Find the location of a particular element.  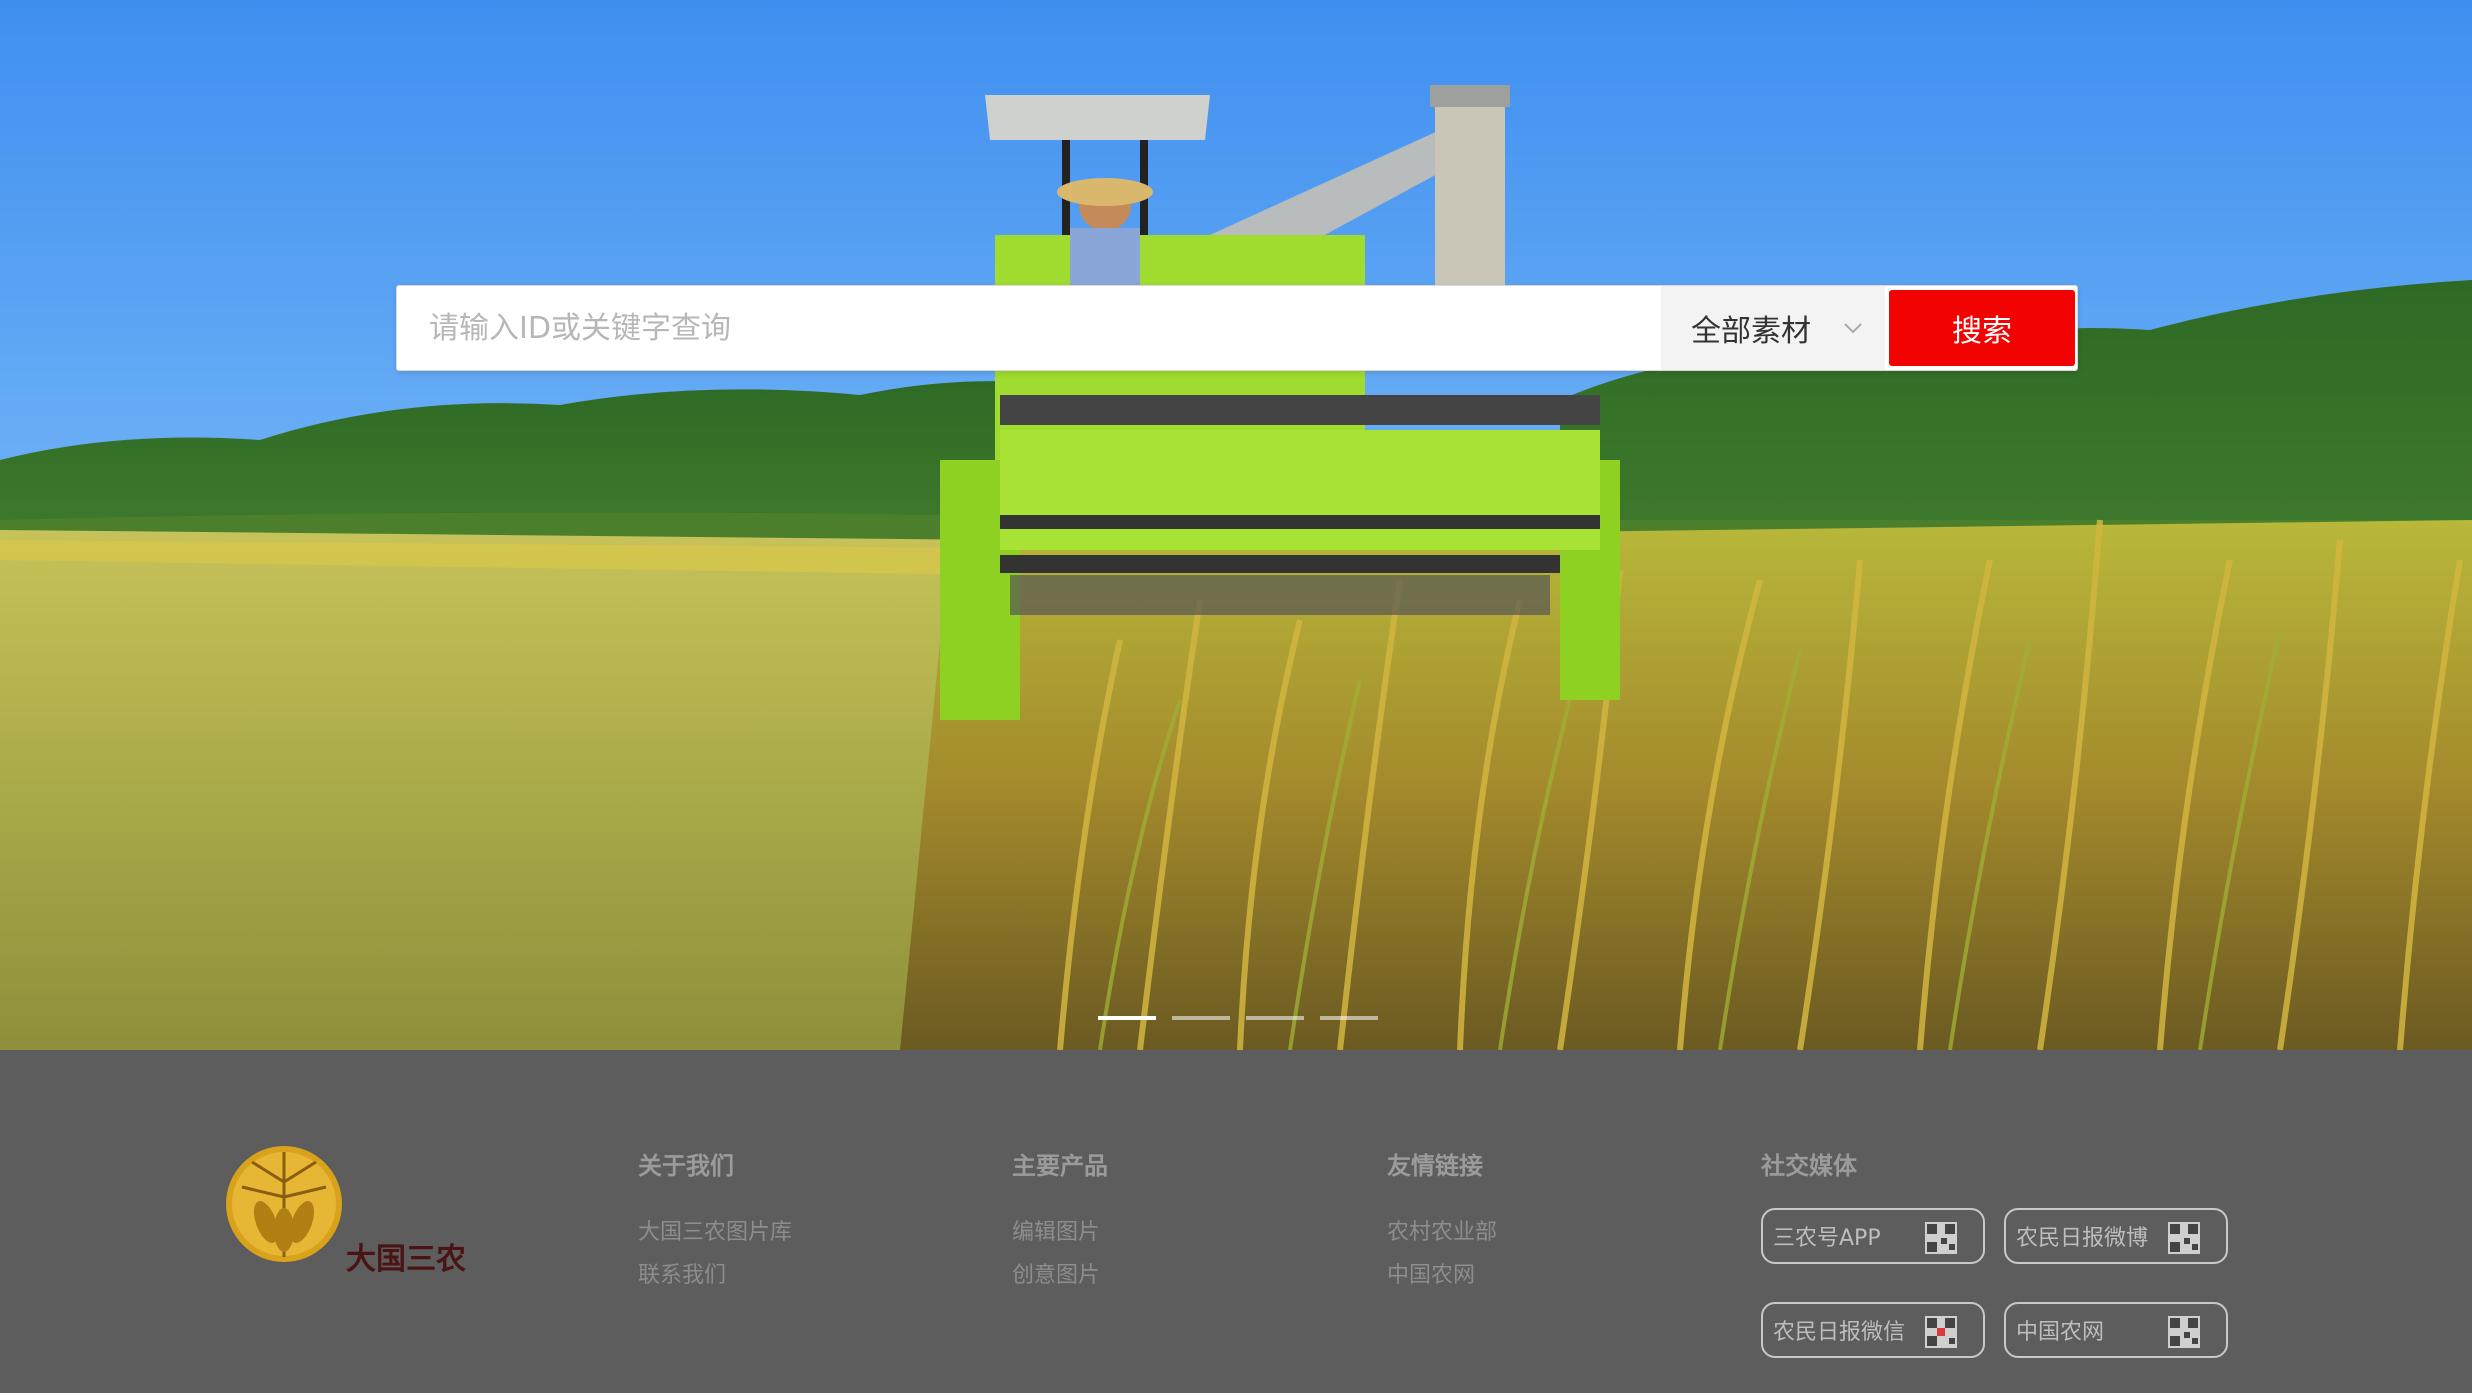

social-label: 农民日报微博 is located at coordinates (2082, 1238).